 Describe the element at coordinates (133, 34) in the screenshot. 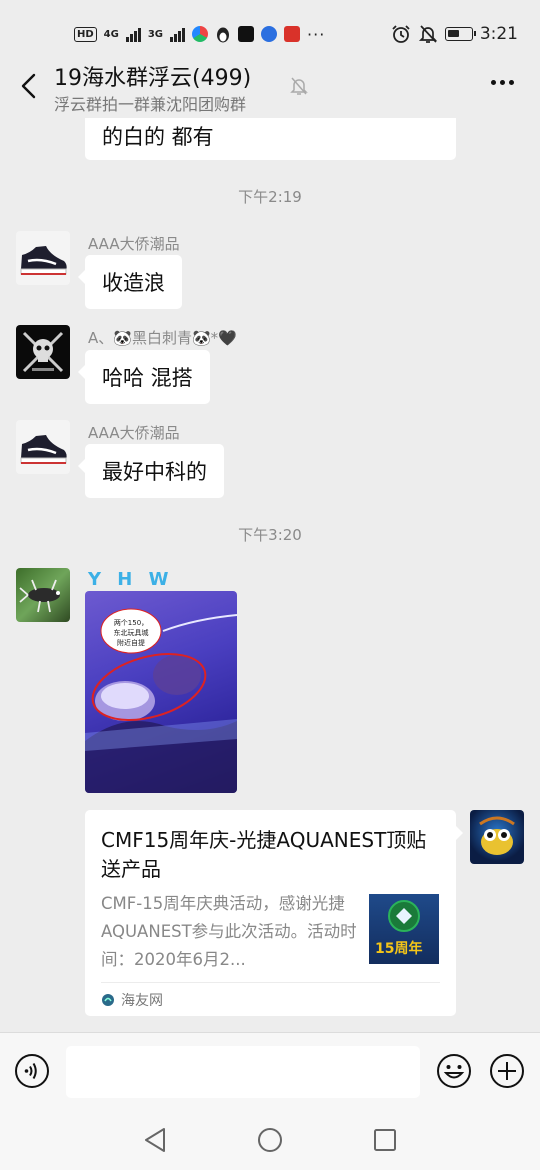

I see `signal-1-icon` at that location.